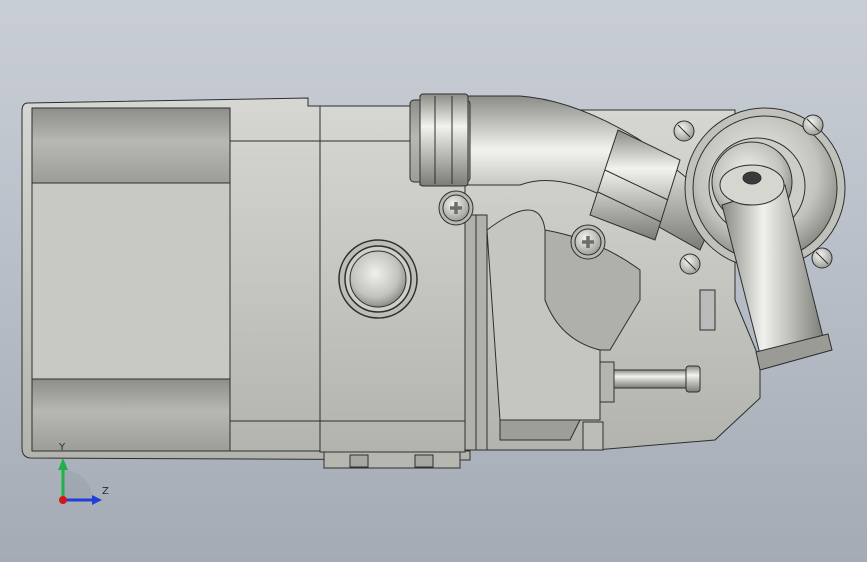 The image size is (867, 562). Describe the element at coordinates (62, 447) in the screenshot. I see `axis-y-label: Y` at that location.